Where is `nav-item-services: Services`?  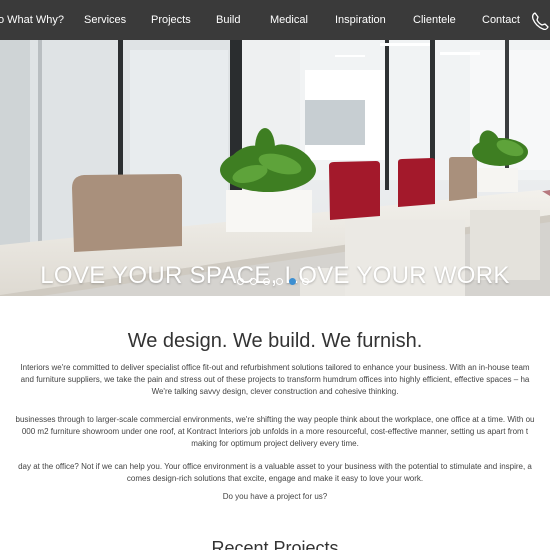
nav-item-services: Services is located at coordinates (105, 20).